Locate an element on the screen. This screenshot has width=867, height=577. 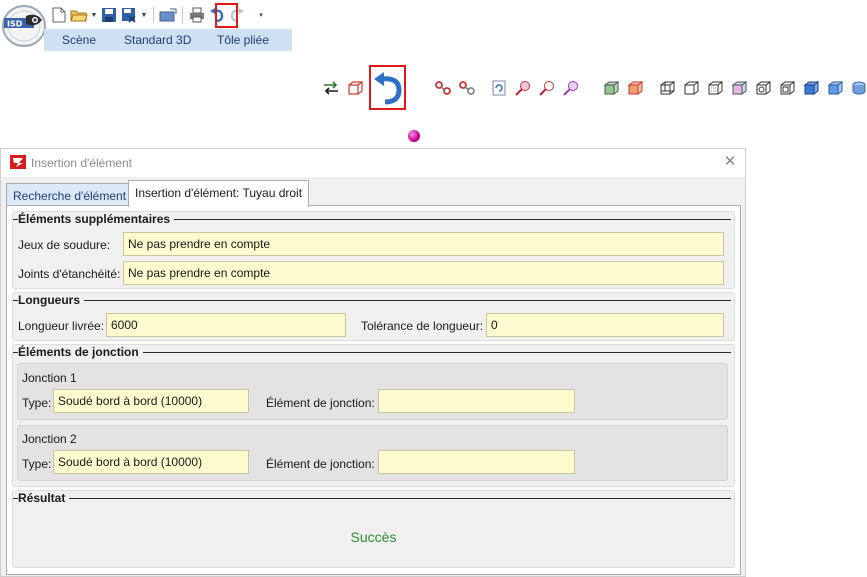
tab-element-insertion: Insertion d'élément: Tuyau droit is located at coordinates (219, 193).